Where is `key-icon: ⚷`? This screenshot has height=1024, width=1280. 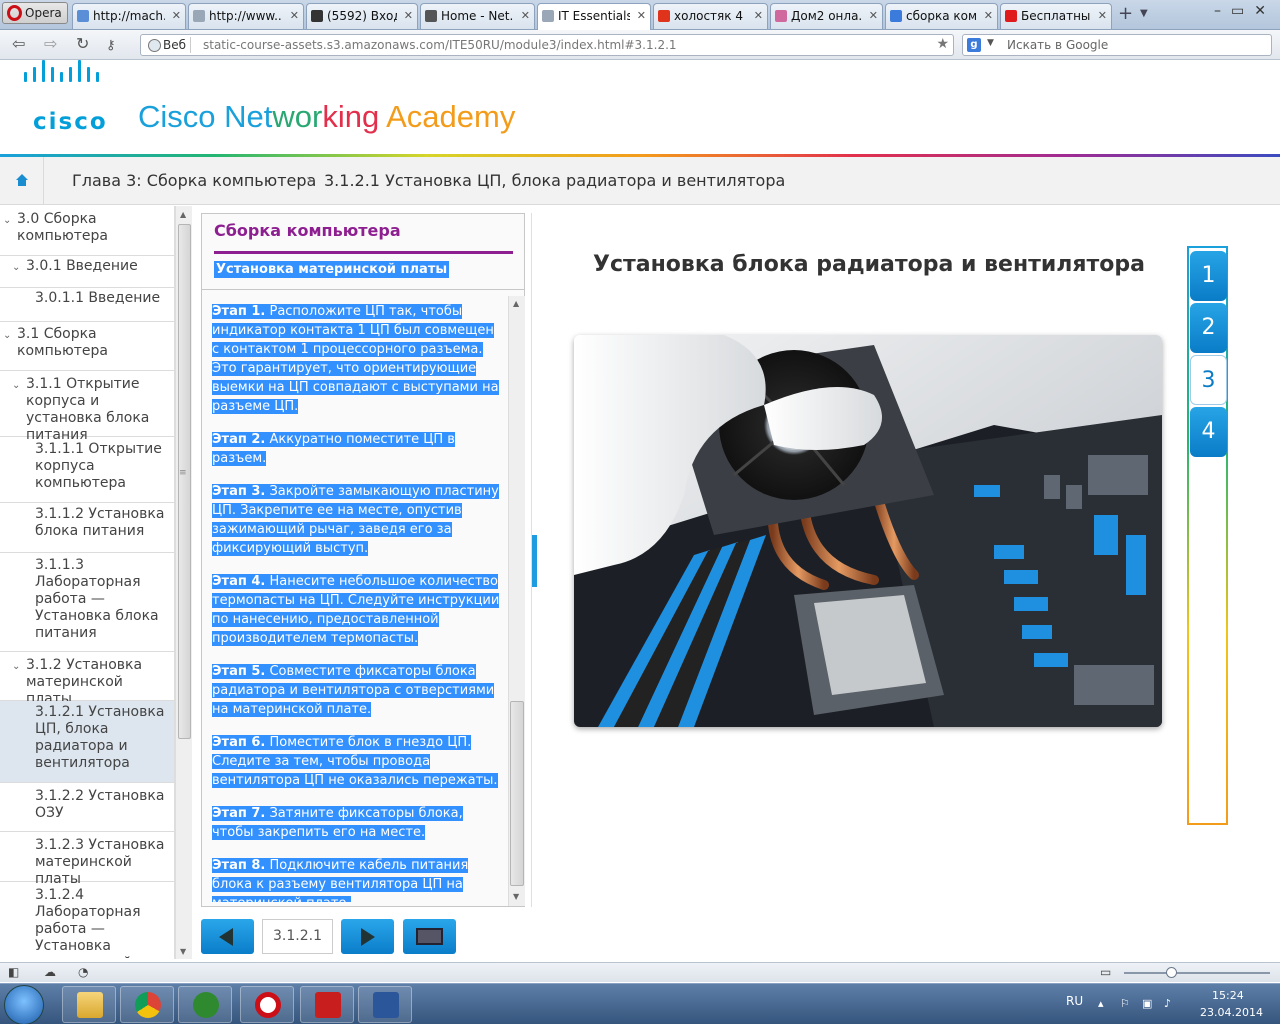 key-icon: ⚷ is located at coordinates (111, 46).